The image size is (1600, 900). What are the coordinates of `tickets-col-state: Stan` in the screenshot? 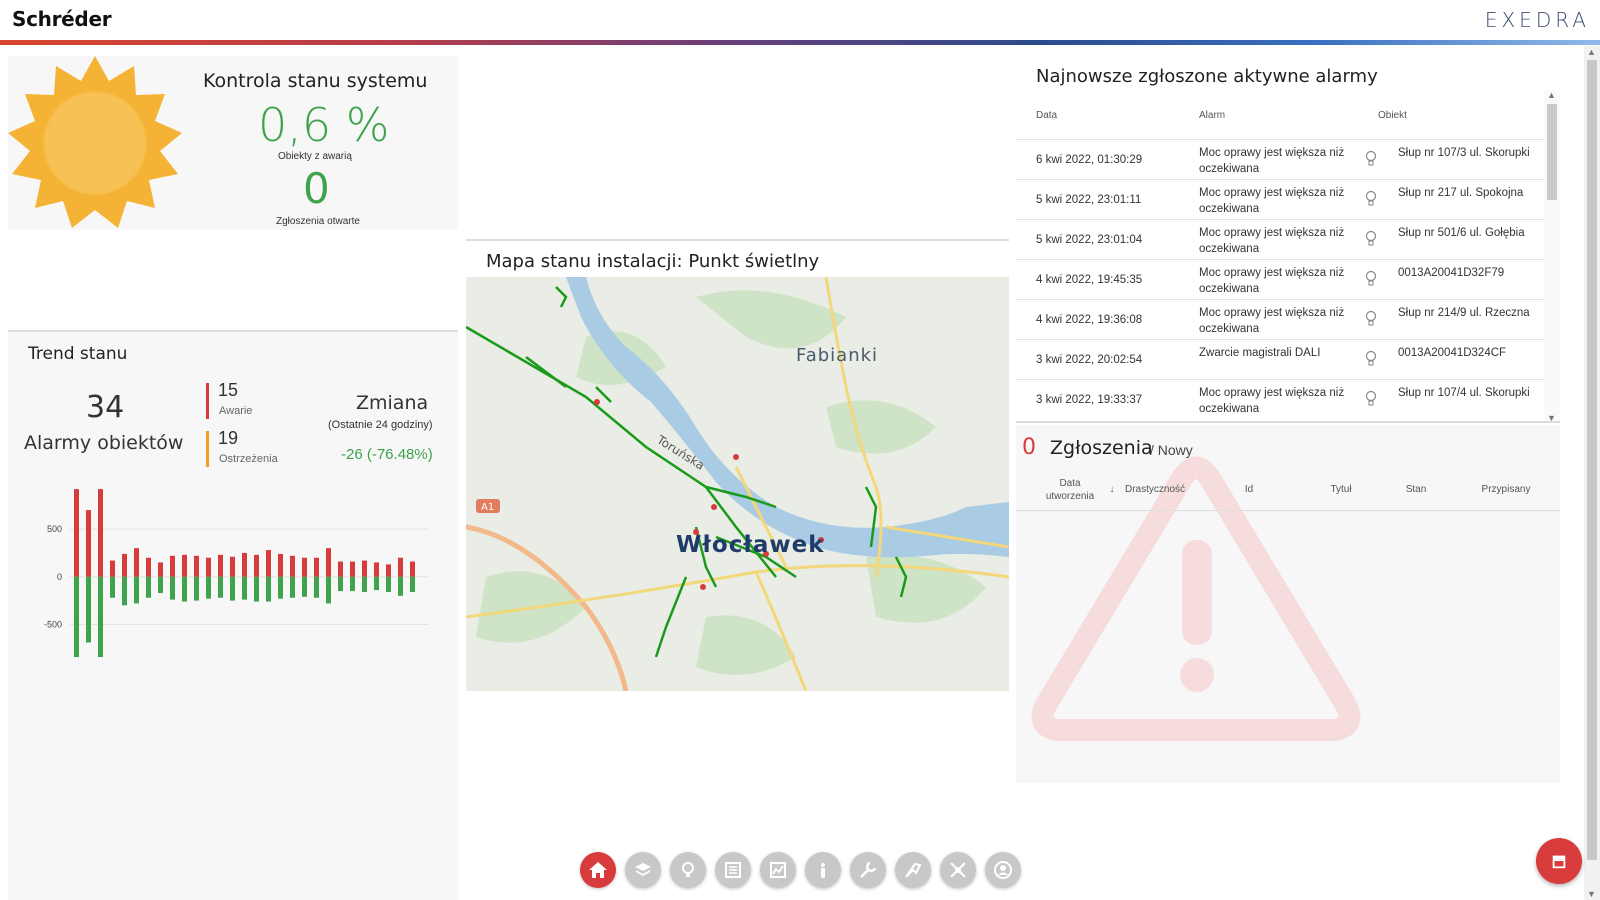 It's located at (1416, 489).